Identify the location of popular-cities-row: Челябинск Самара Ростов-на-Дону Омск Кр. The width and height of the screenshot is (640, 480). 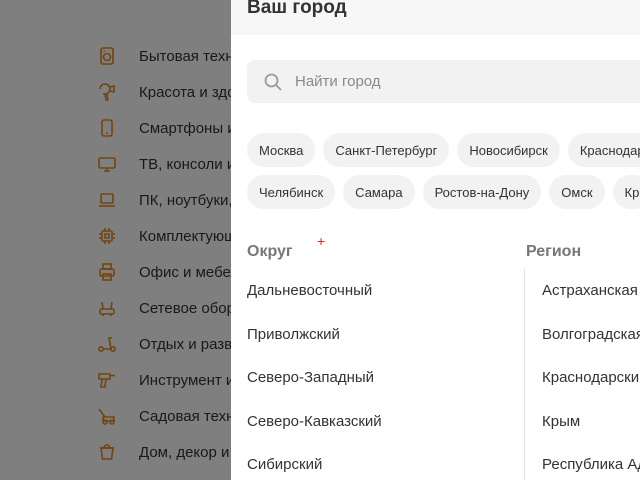
(443, 192).